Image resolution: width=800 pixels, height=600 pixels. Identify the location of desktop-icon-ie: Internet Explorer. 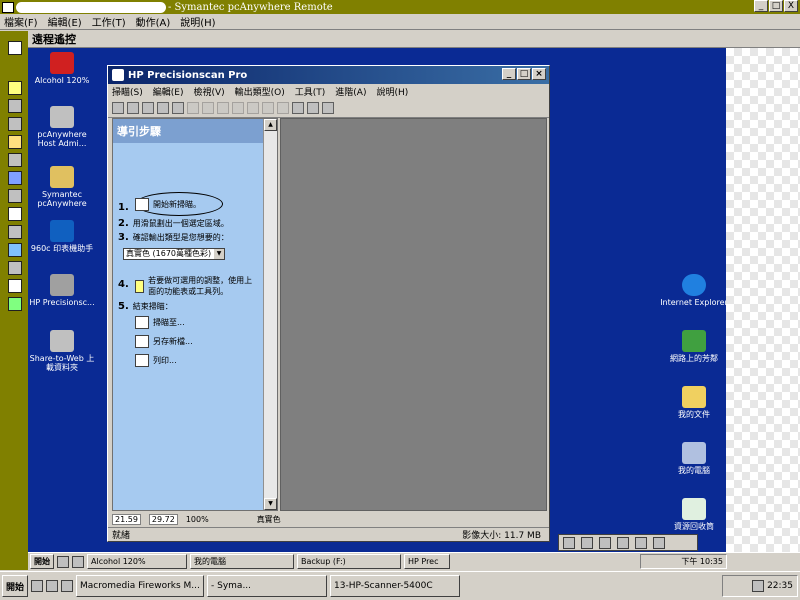
(694, 290).